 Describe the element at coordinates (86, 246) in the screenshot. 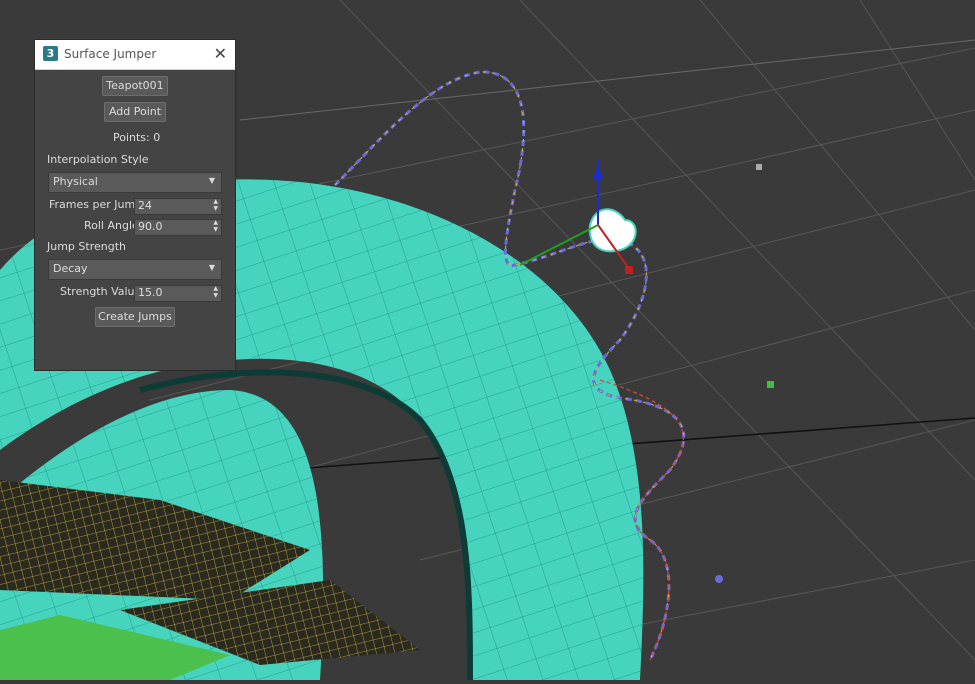

I see `jump-strength-heading: Jump Strength` at that location.